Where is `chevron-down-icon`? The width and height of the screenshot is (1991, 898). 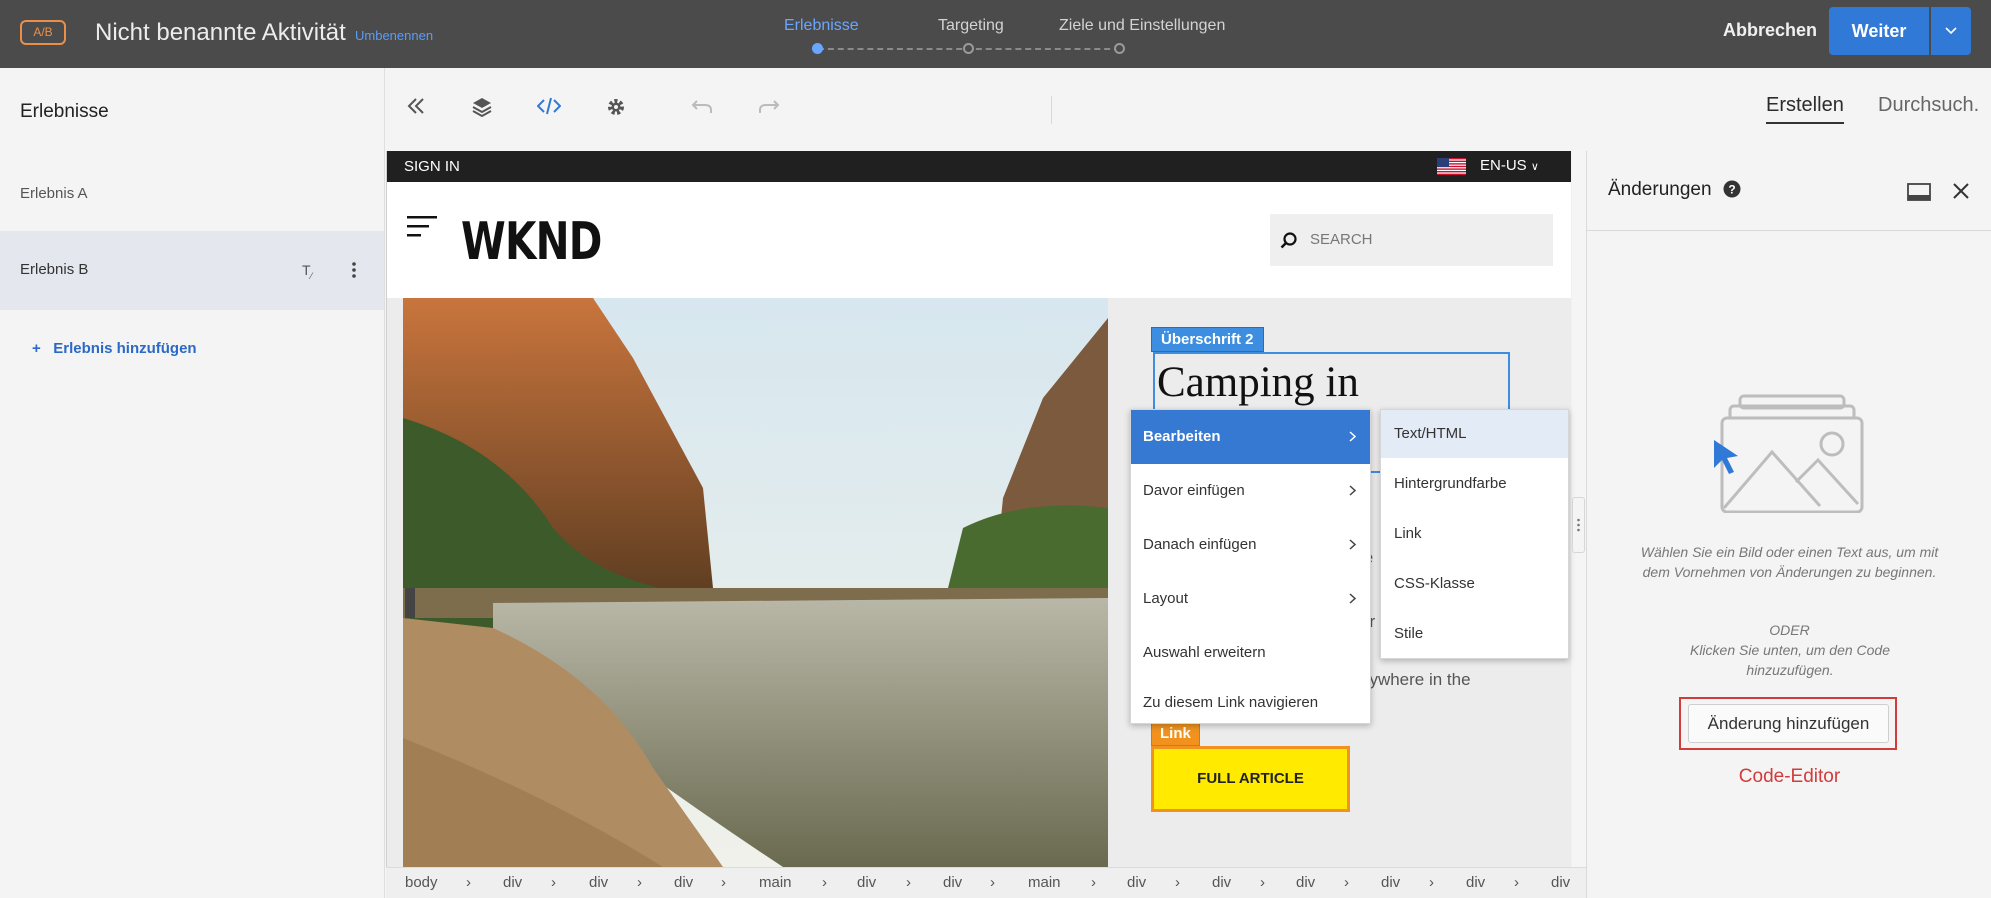
chevron-down-icon is located at coordinates (1951, 31).